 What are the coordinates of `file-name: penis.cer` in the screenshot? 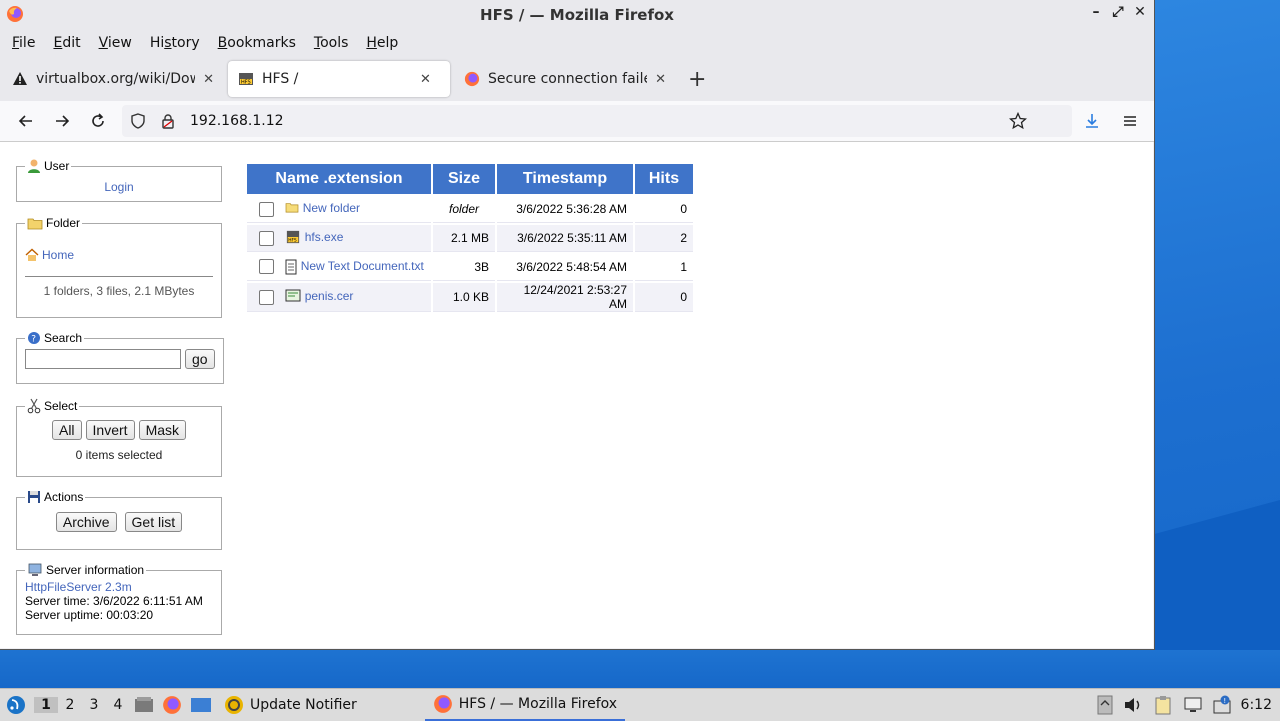 It's located at (329, 296).